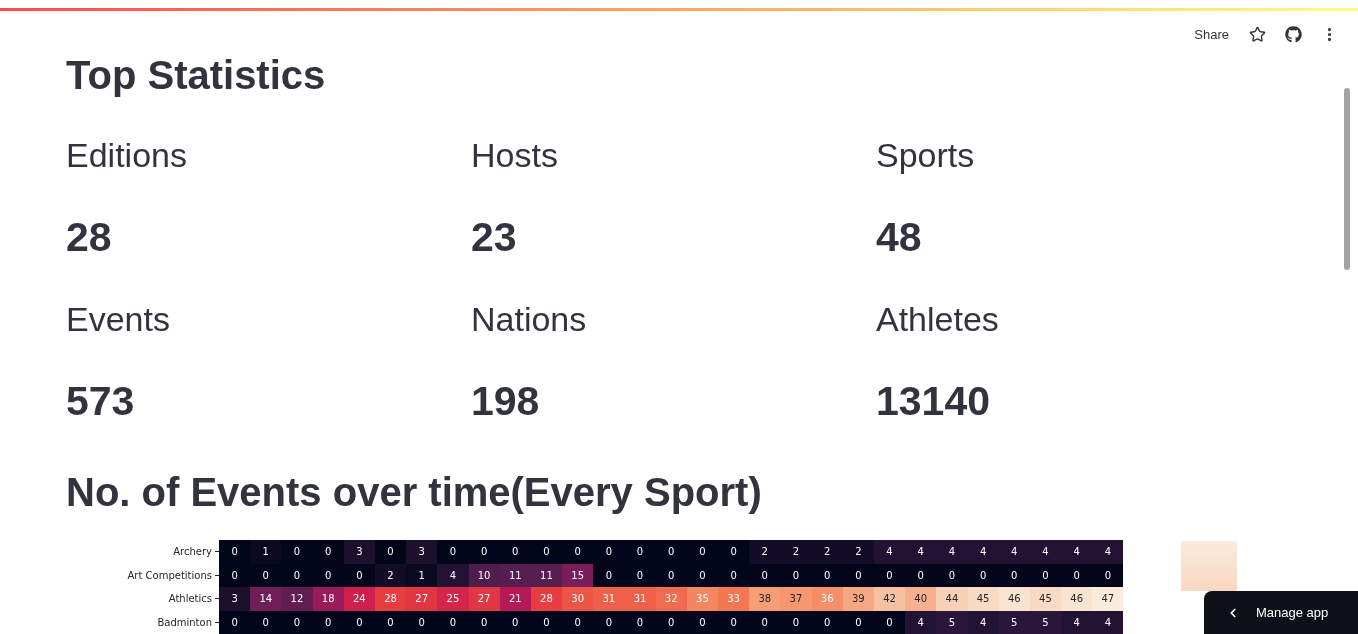 This screenshot has width=1358, height=634. What do you see at coordinates (1281, 612) in the screenshot?
I see `manage-app-button: Manage app` at bounding box center [1281, 612].